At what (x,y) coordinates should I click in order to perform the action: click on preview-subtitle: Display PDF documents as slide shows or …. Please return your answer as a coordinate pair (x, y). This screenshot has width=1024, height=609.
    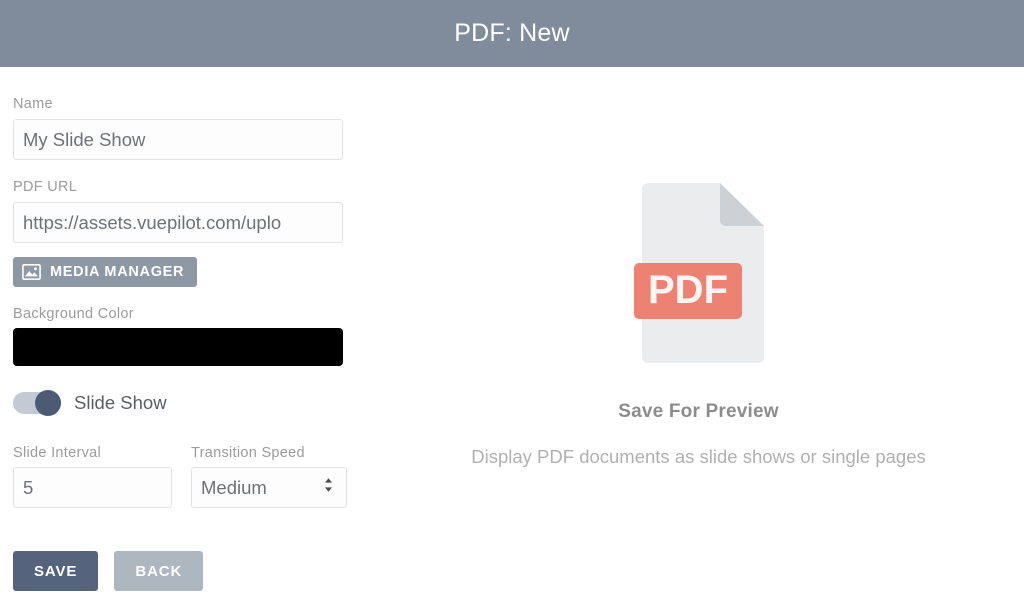
    Looking at the image, I should click on (698, 456).